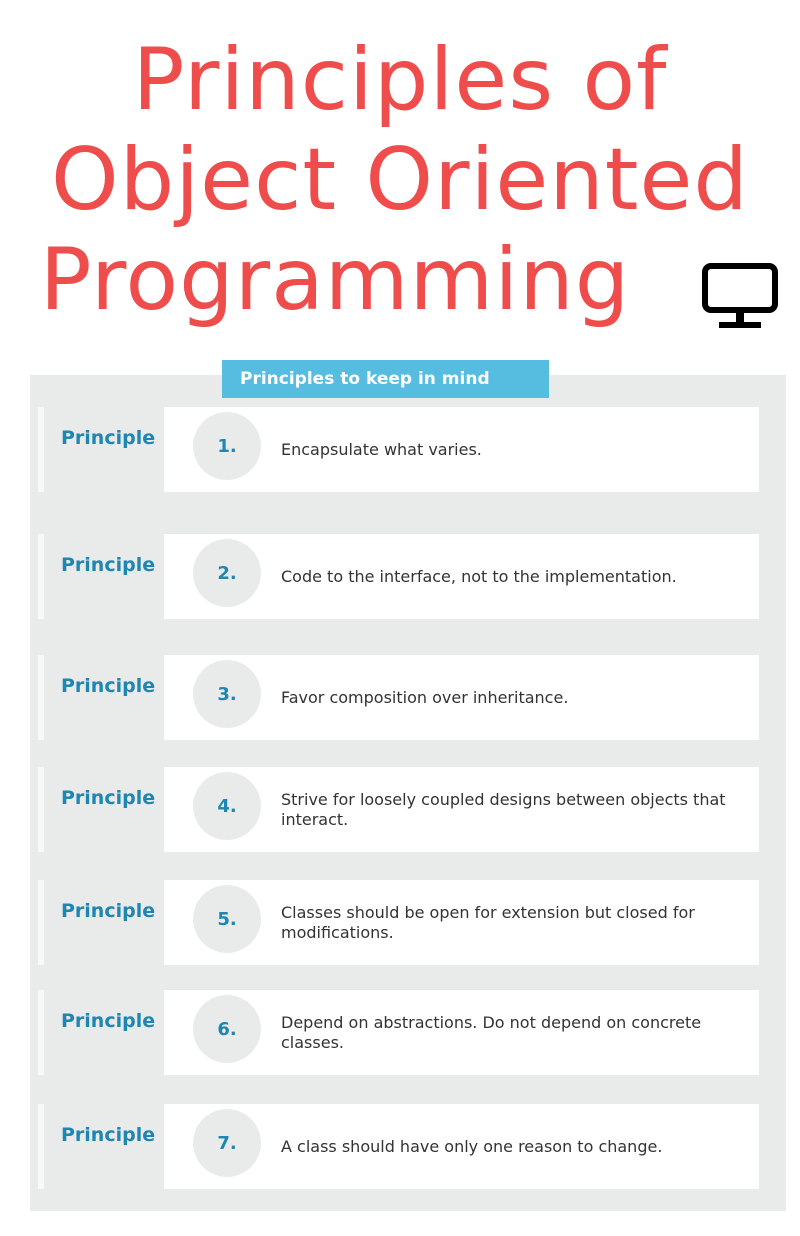  What do you see at coordinates (381, 449) in the screenshot?
I see `principle-text: Encapsulate what varies.` at bounding box center [381, 449].